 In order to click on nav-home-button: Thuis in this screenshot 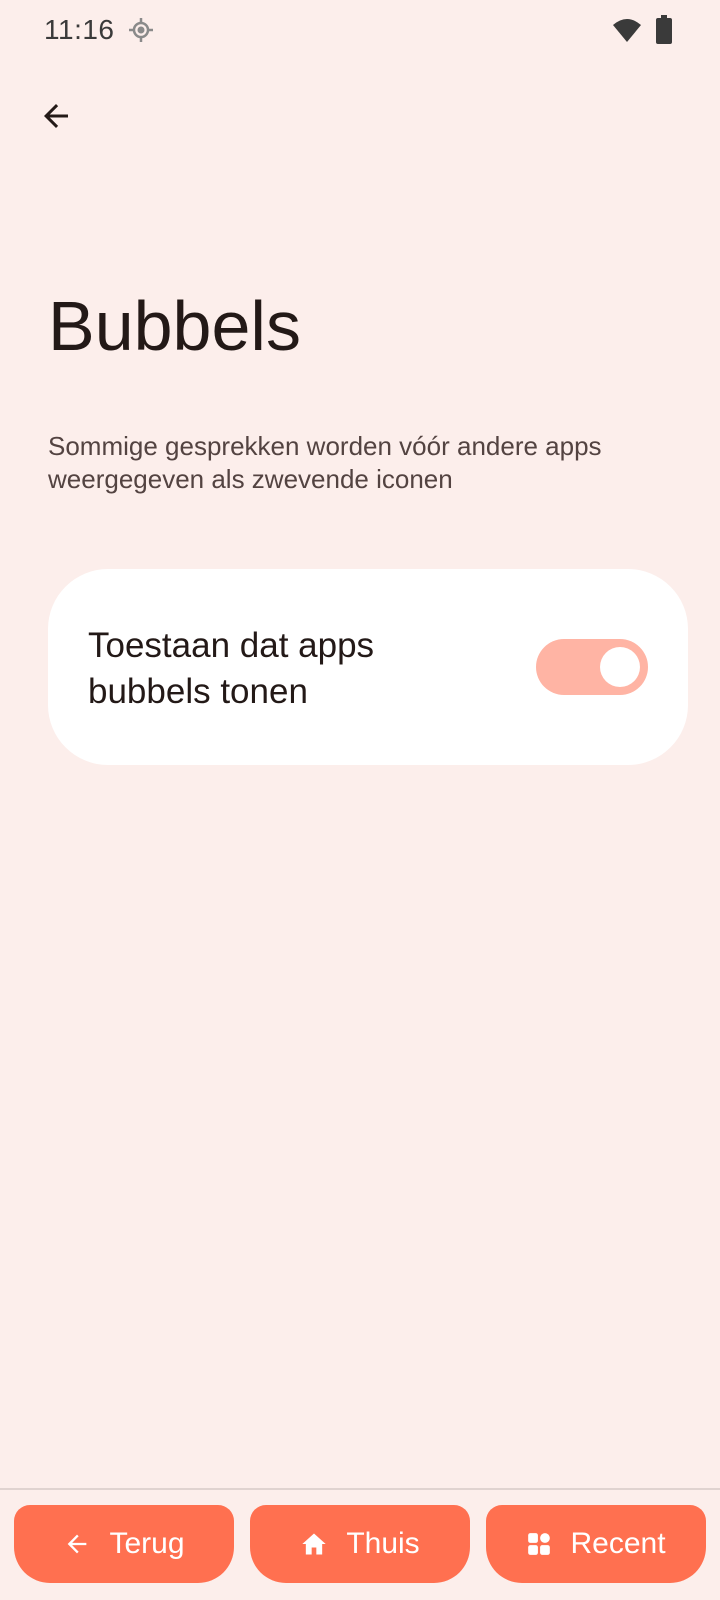, I will do `click(360, 1544)`.